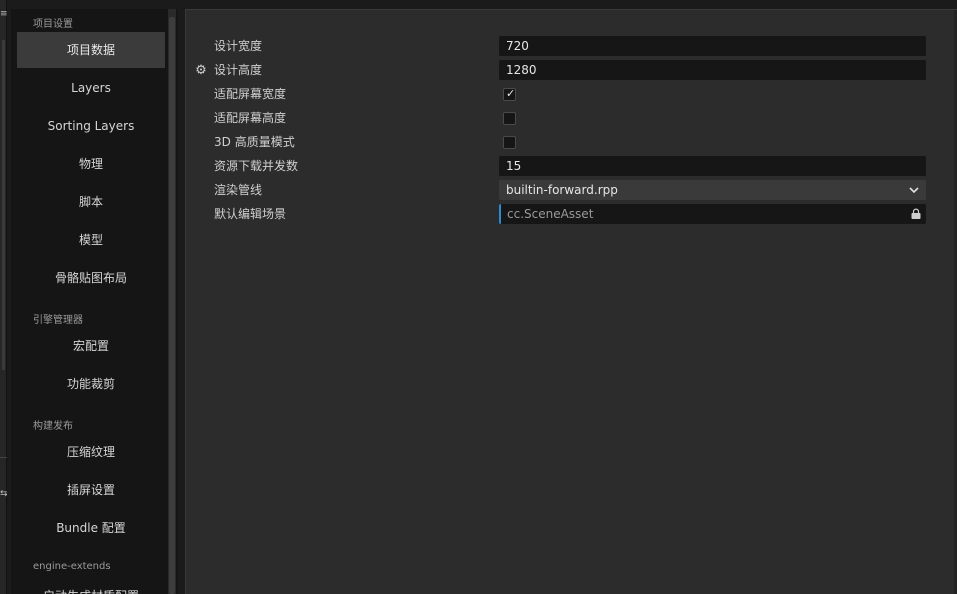  Describe the element at coordinates (91, 126) in the screenshot. I see `sidebar-item-sorting-layers: Sorting Layers` at that location.